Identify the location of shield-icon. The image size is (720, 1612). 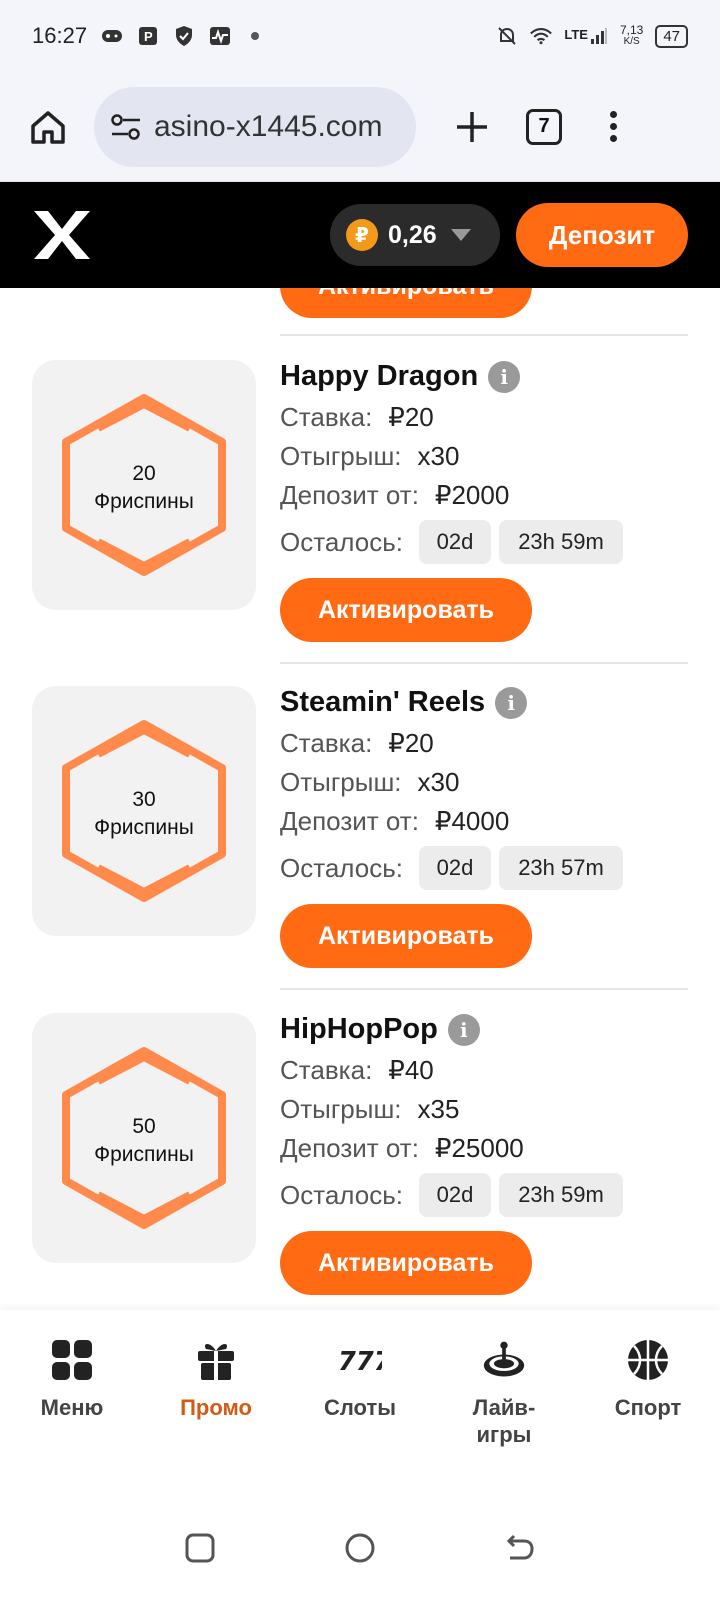
(184, 36).